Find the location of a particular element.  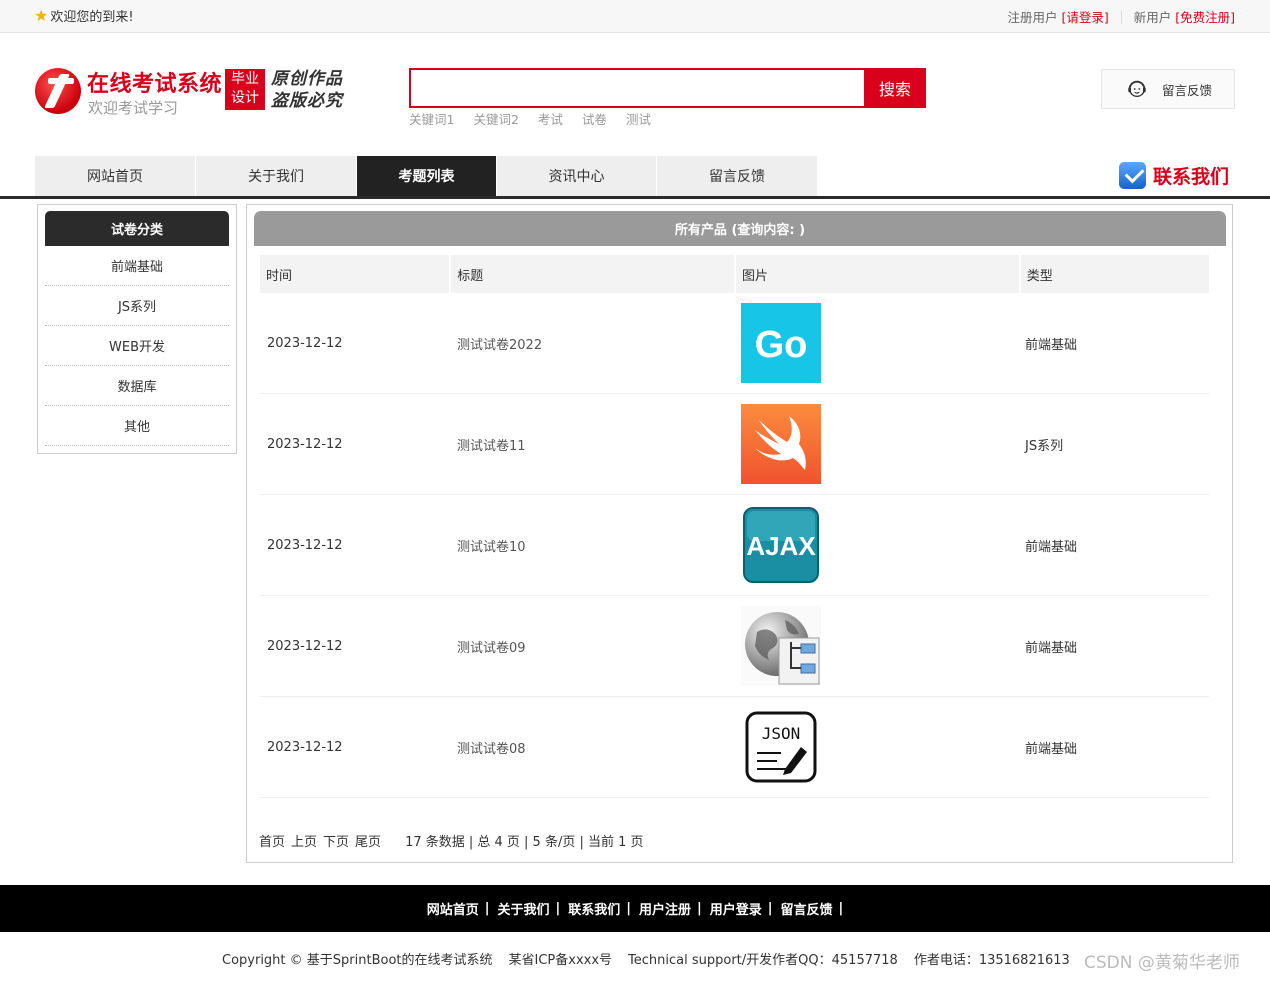

nav-item-news: 资讯中心 is located at coordinates (577, 176).